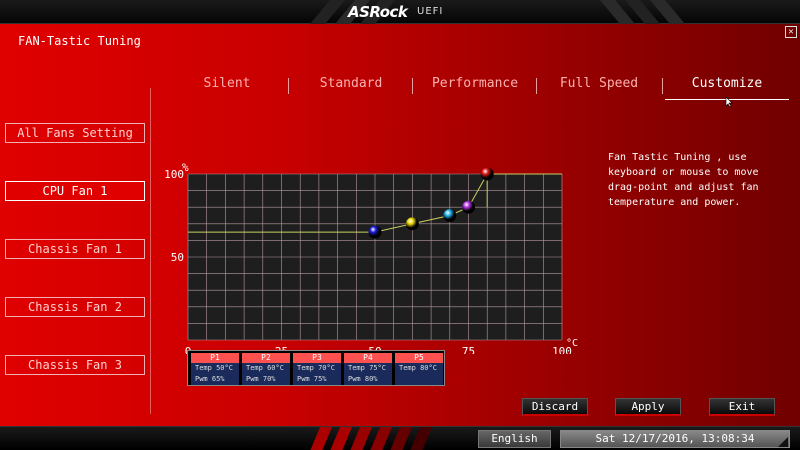 The width and height of the screenshot is (800, 450). I want to click on tab-silent: Silent, so click(227, 87).